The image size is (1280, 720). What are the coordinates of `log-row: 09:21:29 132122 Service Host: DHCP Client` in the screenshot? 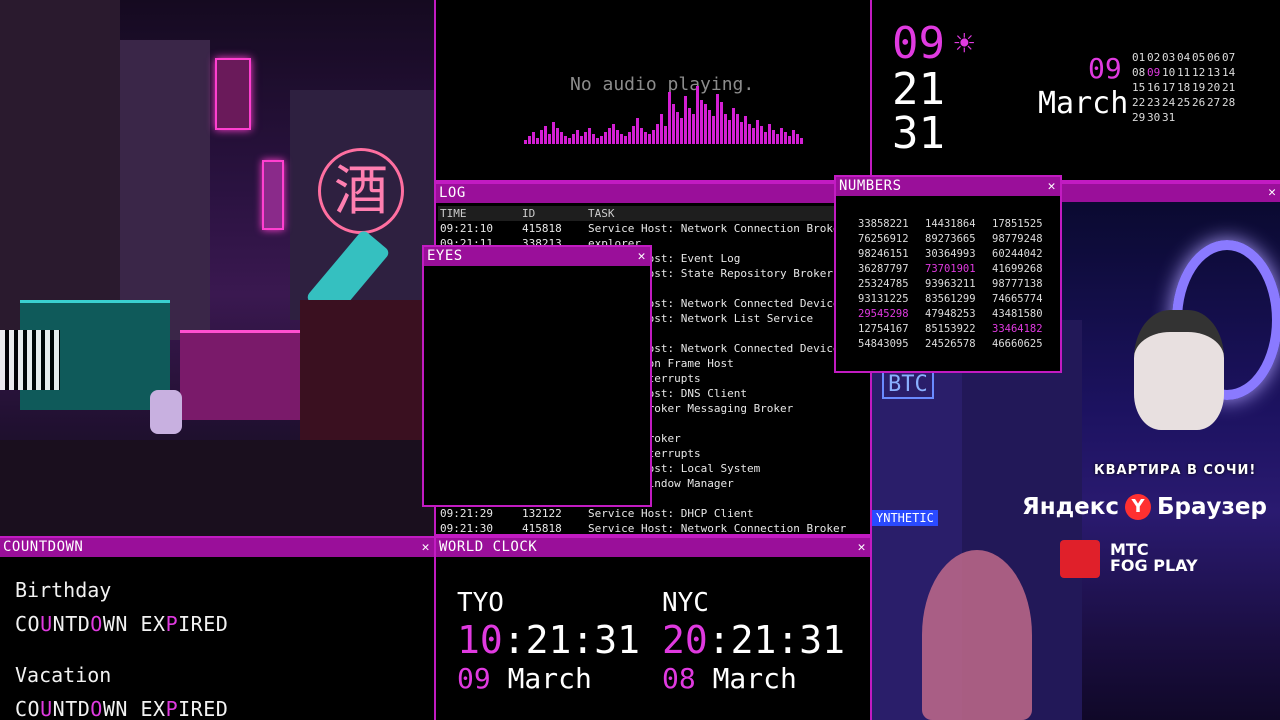 It's located at (654, 513).